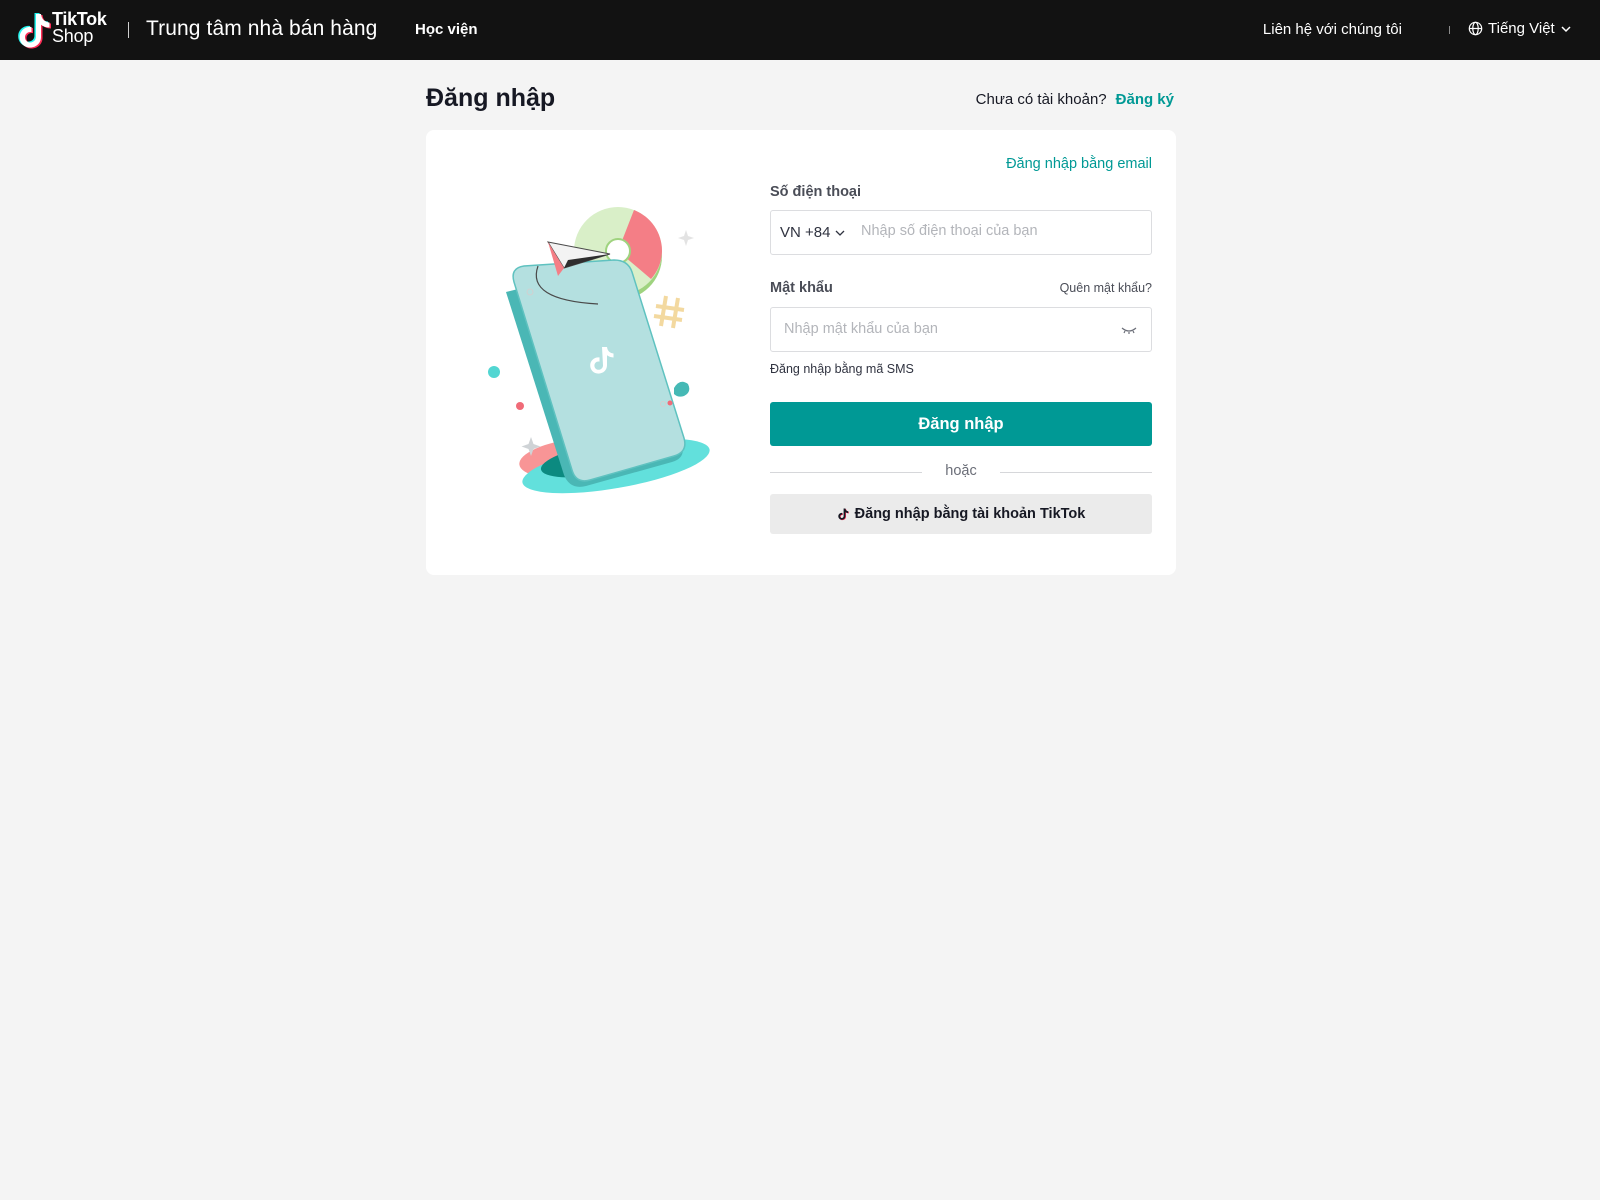 Image resolution: width=1600 pixels, height=1200 pixels. Describe the element at coordinates (1079, 164) in the screenshot. I see `login-with-email-link: Đăng nhập bằng email` at that location.